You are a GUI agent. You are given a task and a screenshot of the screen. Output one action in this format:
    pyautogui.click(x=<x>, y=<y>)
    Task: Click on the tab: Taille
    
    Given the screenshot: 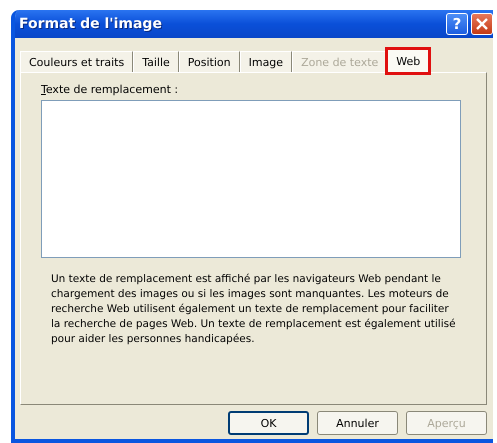 What is the action you would take?
    pyautogui.click(x=156, y=61)
    